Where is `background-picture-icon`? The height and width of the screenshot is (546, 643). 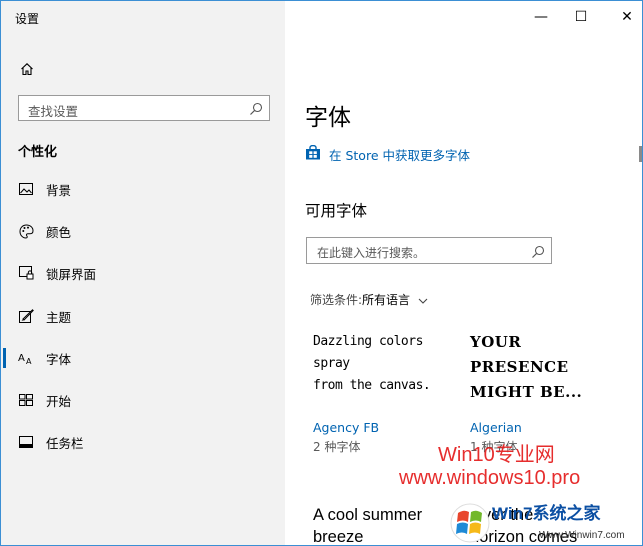 background-picture-icon is located at coordinates (26, 189).